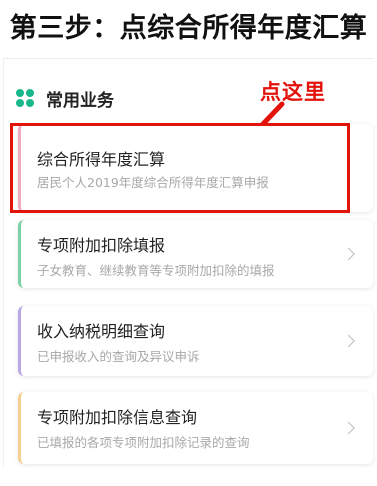 This screenshot has width=377, height=486. Describe the element at coordinates (101, 245) in the screenshot. I see `card-title: 专项附加扣除填报` at that location.